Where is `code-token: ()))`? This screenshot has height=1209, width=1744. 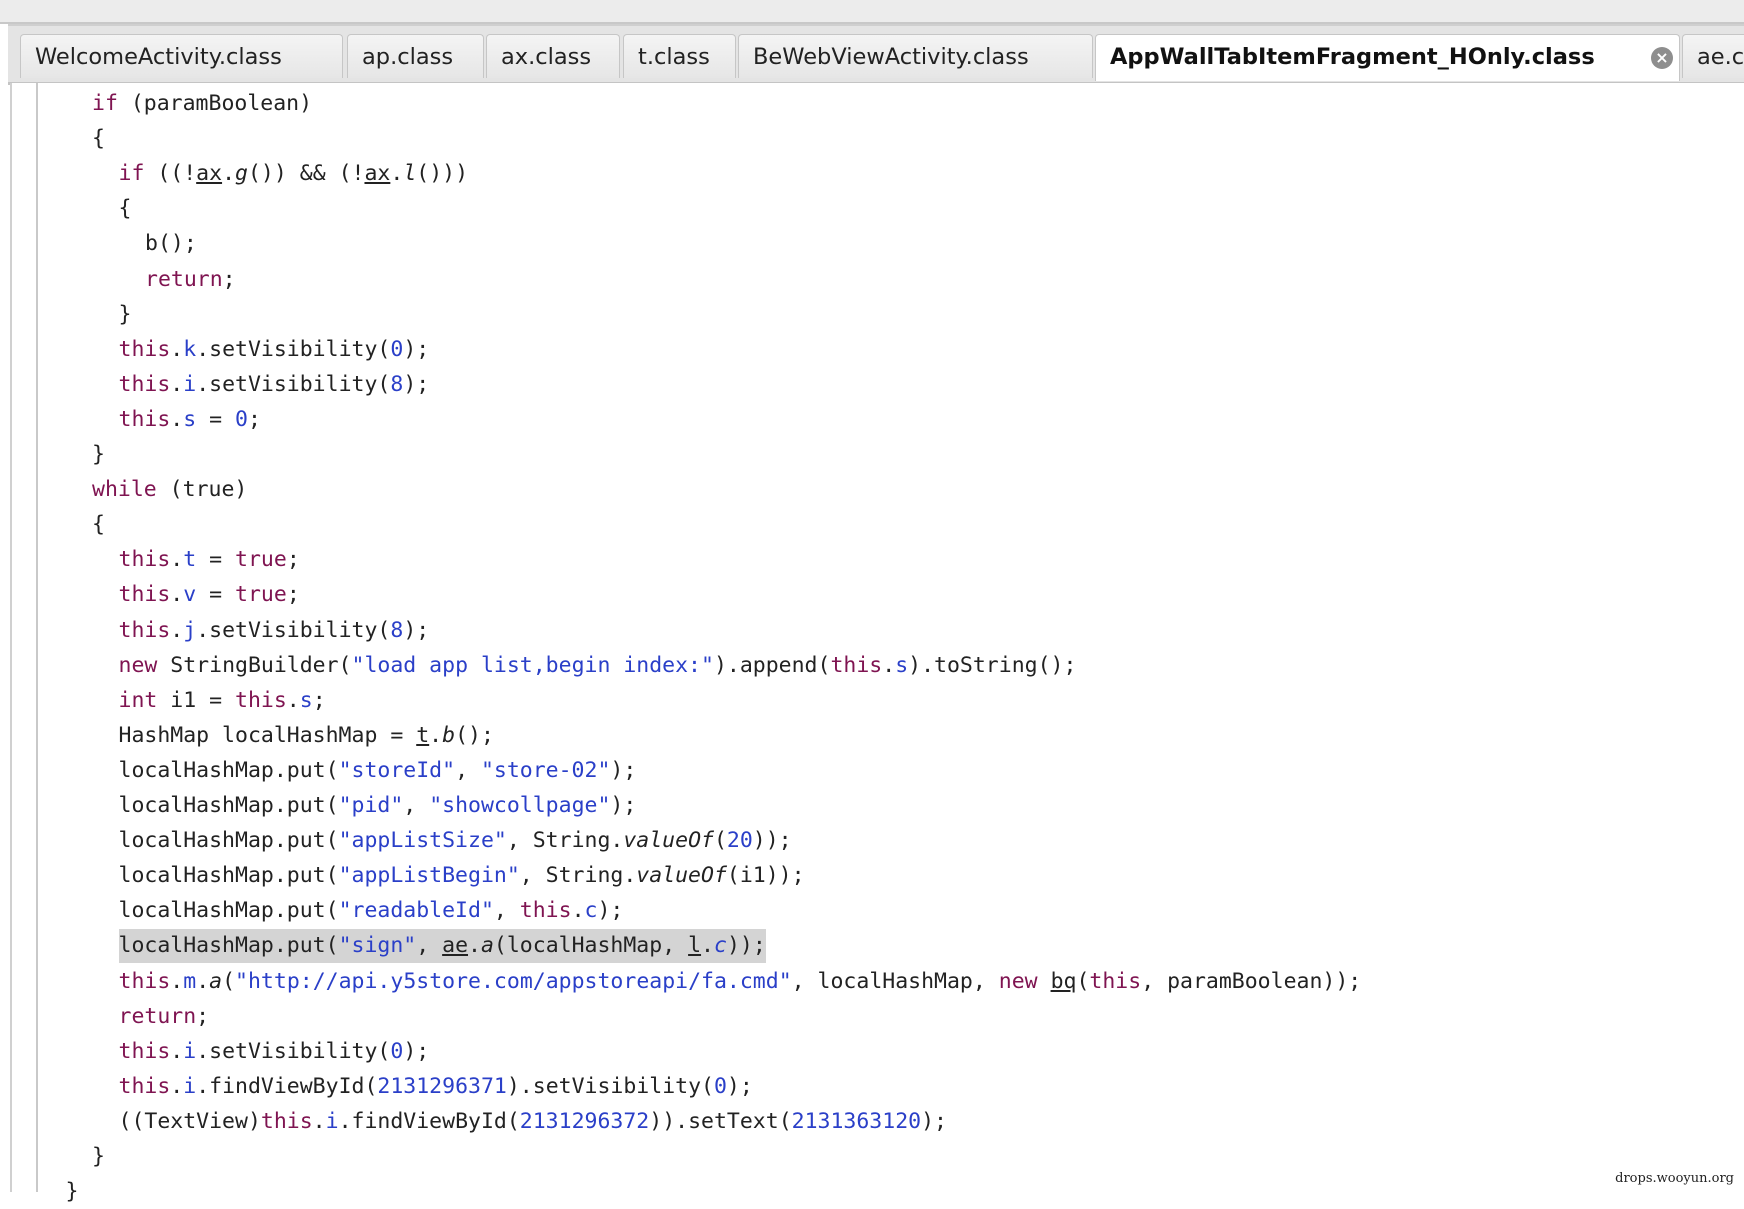
code-token: ())) is located at coordinates (442, 174).